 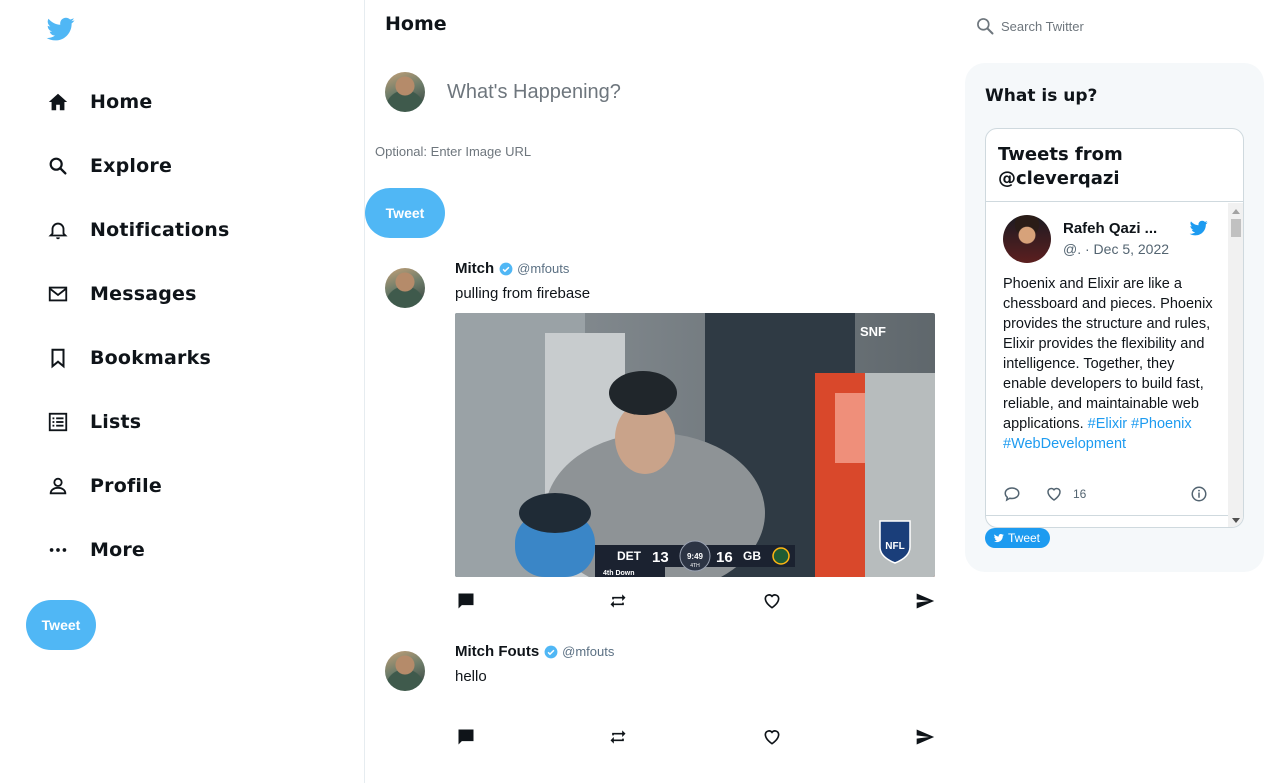 What do you see at coordinates (121, 102) in the screenshot?
I see `sidebar-item-label: Home` at bounding box center [121, 102].